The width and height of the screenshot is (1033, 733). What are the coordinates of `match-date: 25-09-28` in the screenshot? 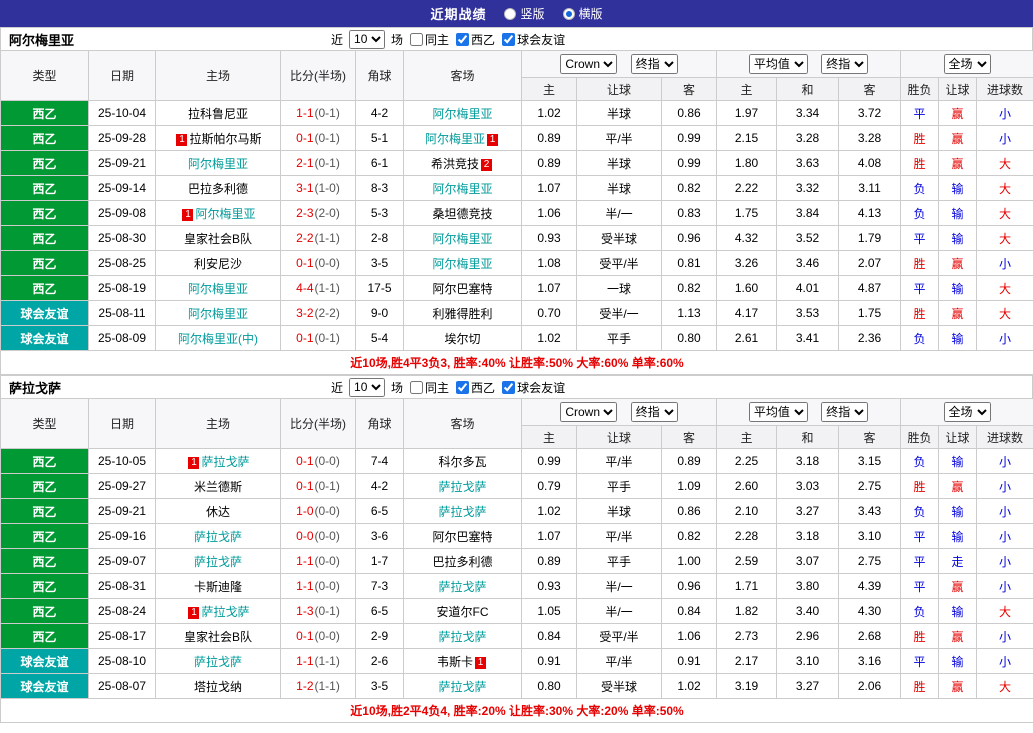 It's located at (122, 138).